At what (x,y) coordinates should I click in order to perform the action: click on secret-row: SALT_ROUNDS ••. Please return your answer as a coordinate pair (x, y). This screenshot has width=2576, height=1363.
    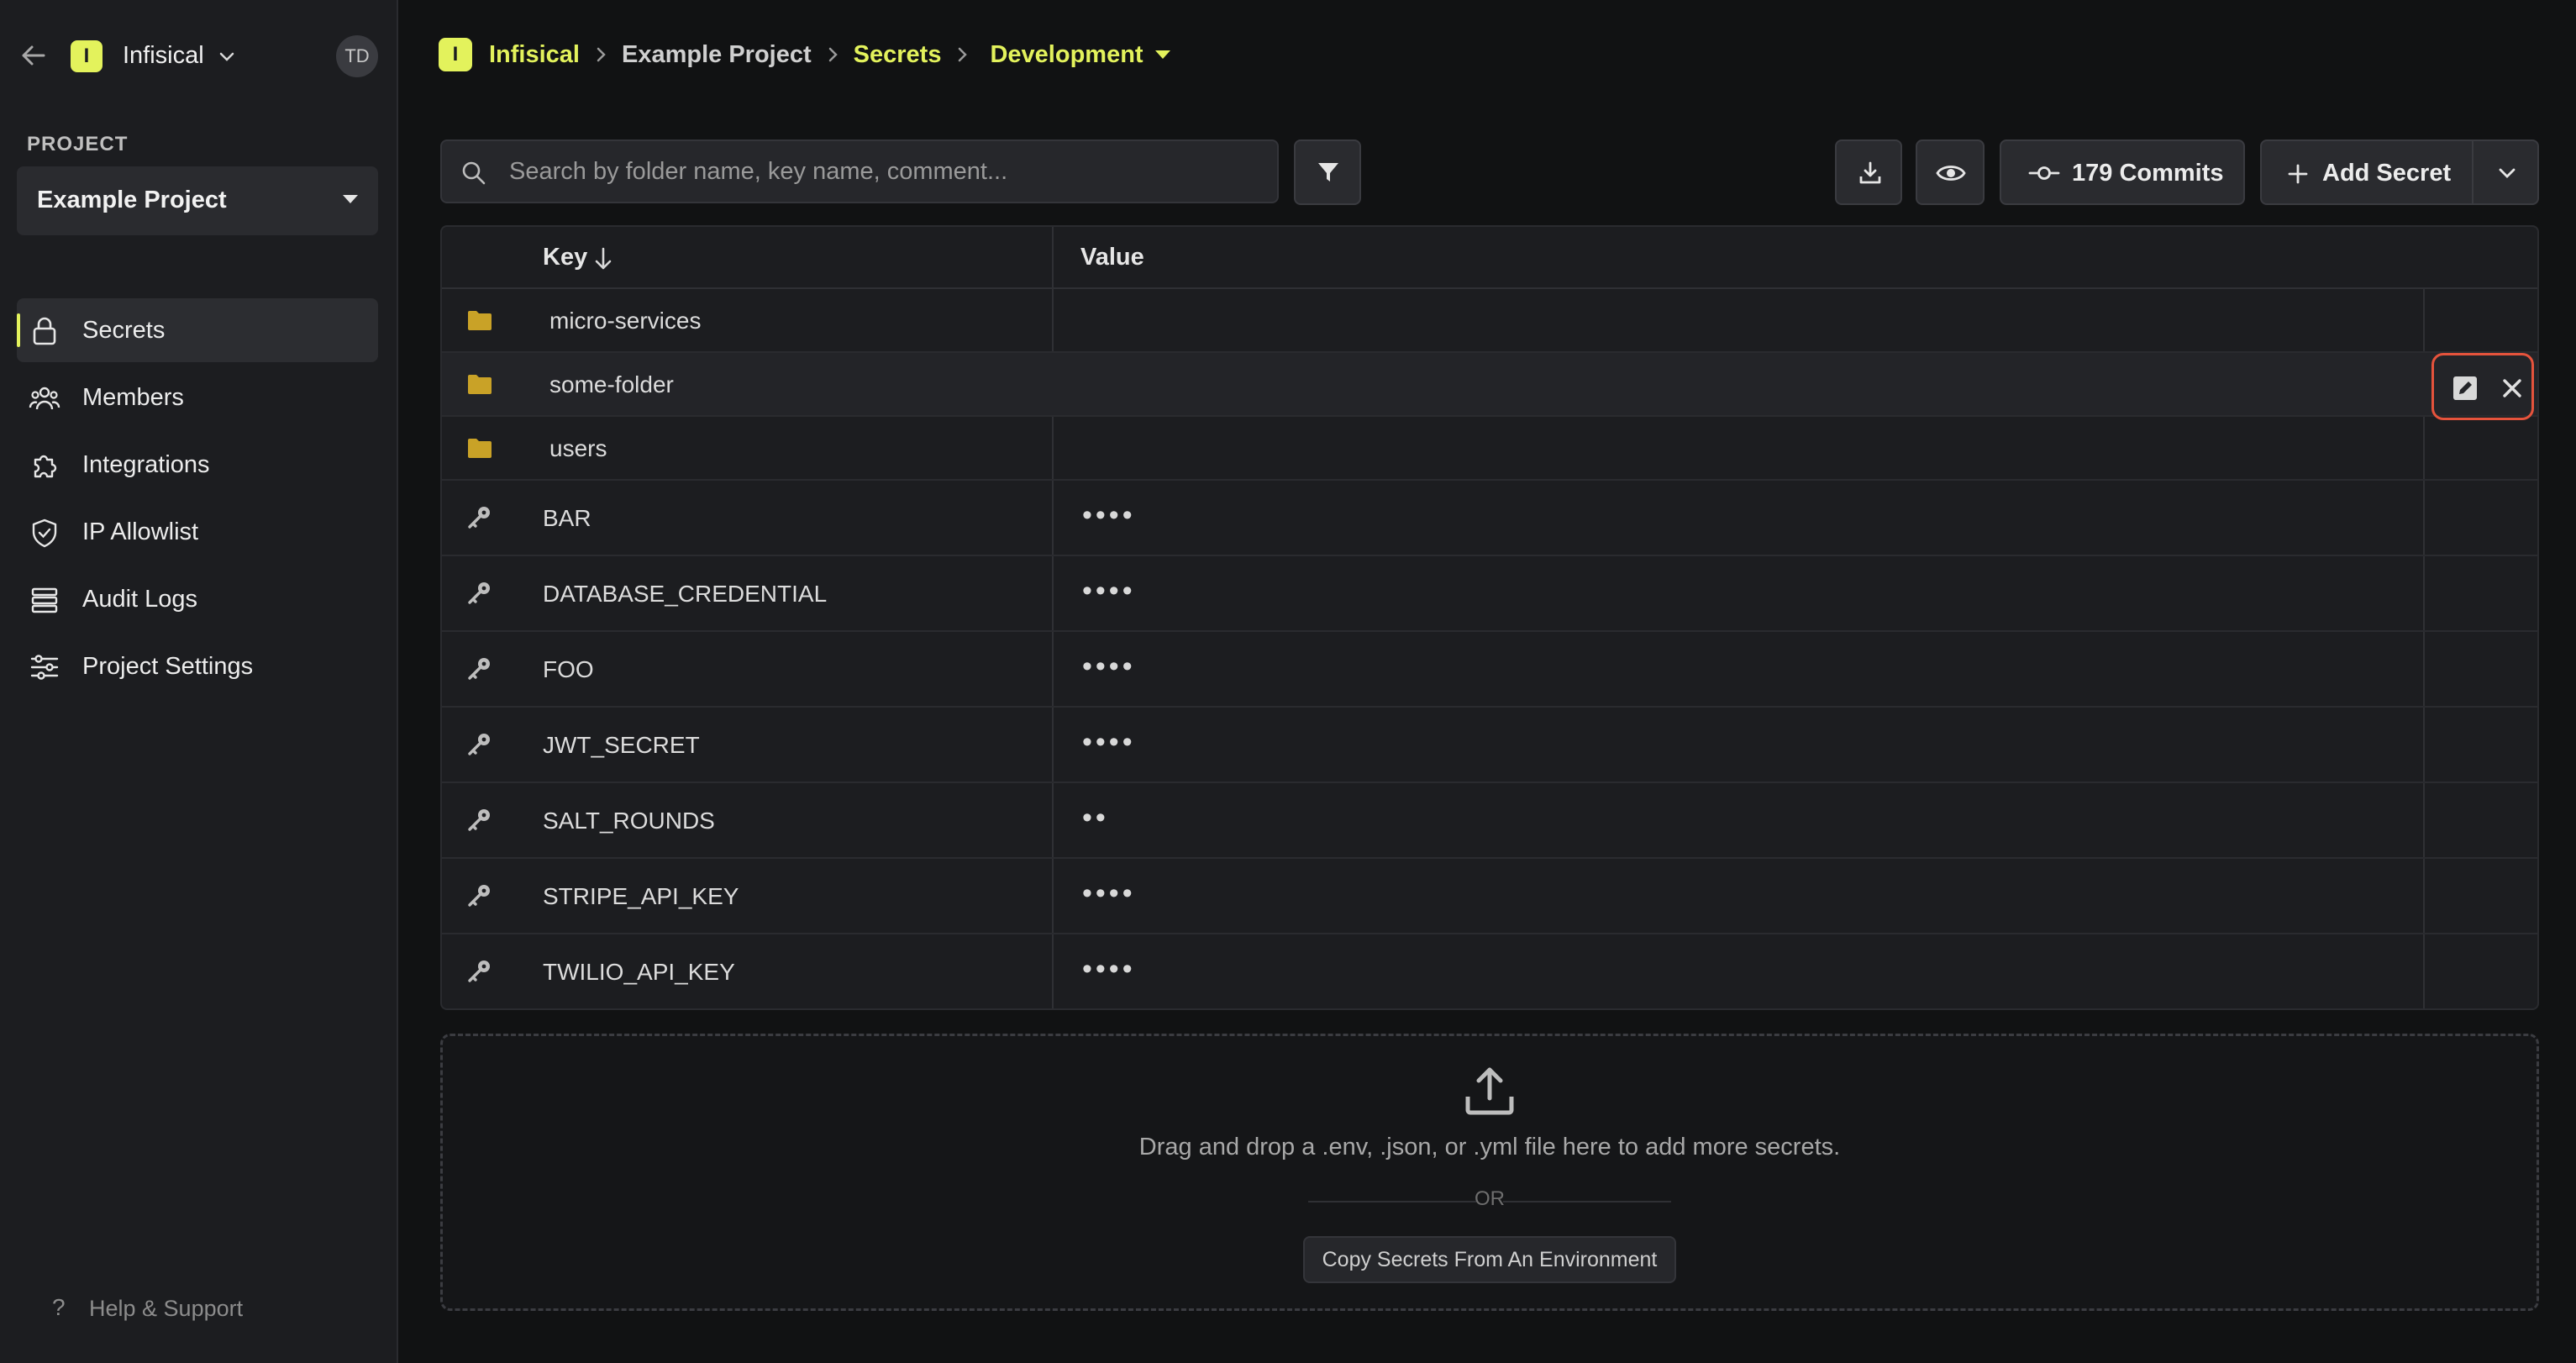
    Looking at the image, I should click on (1489, 821).